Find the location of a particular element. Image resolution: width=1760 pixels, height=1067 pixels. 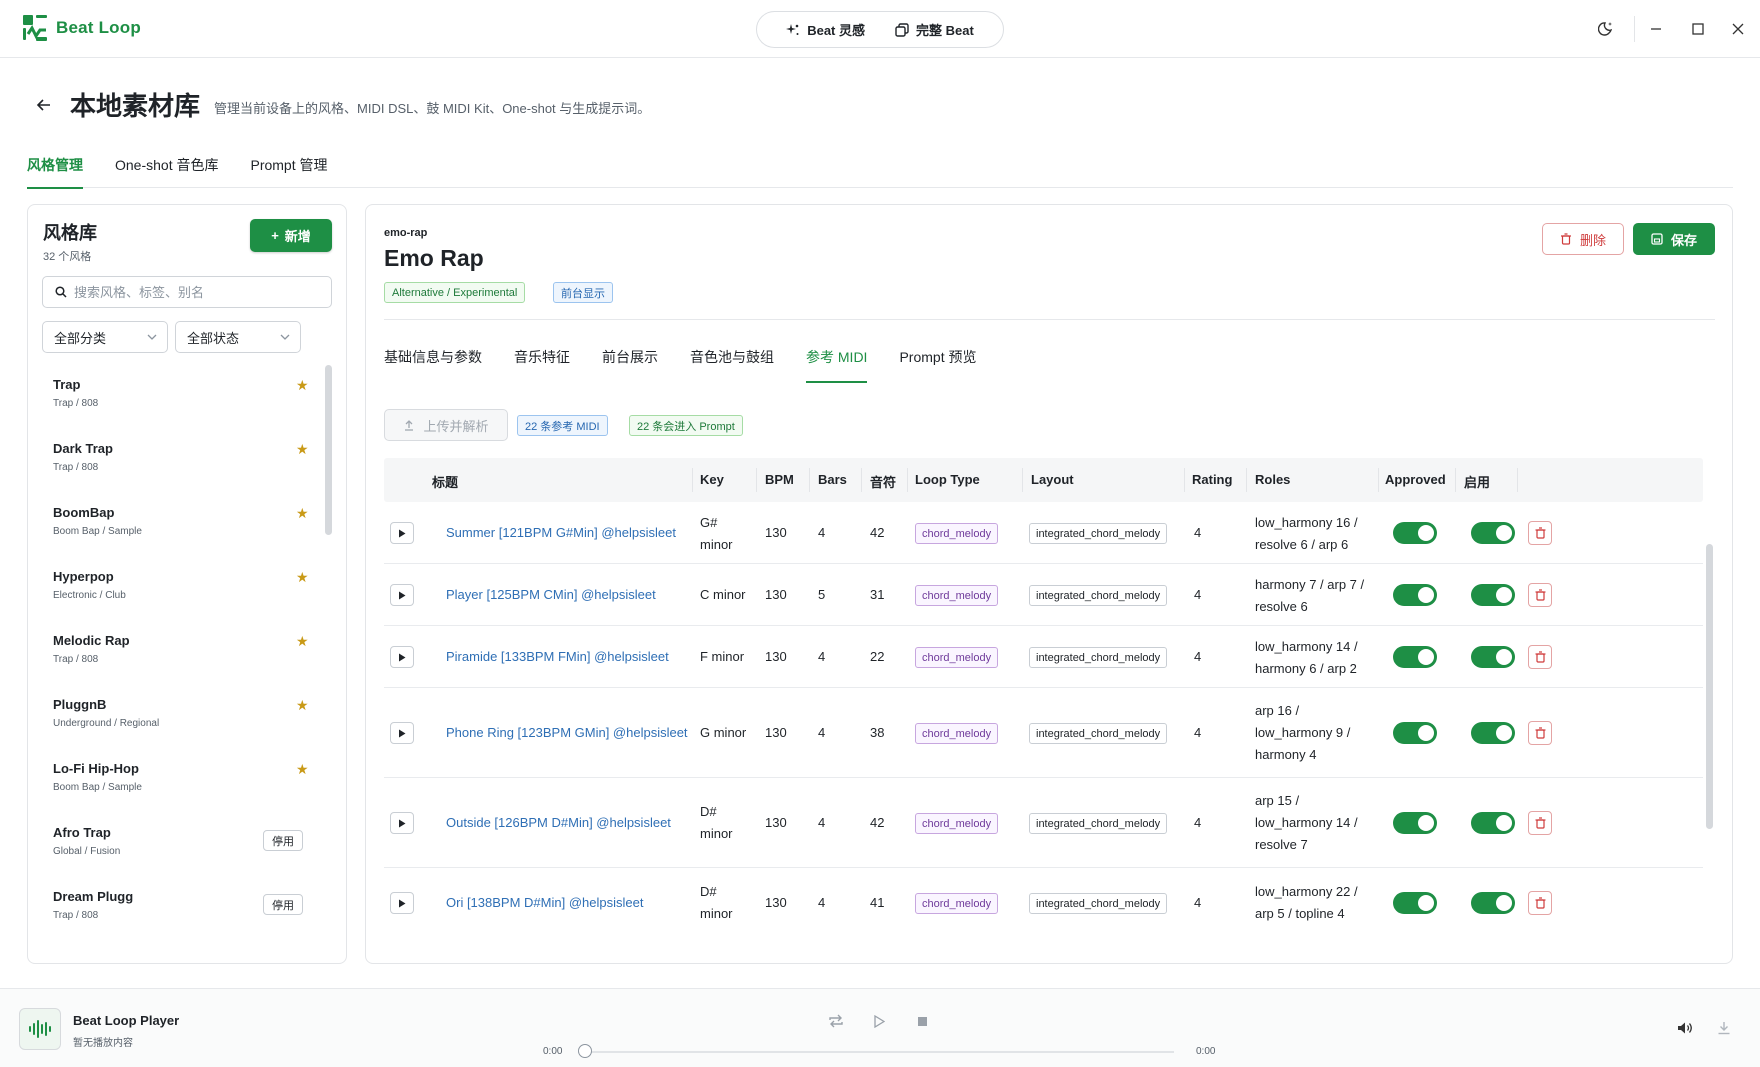

style-list-item: PluggnB Underground / Regional ★ is located at coordinates (178, 717).